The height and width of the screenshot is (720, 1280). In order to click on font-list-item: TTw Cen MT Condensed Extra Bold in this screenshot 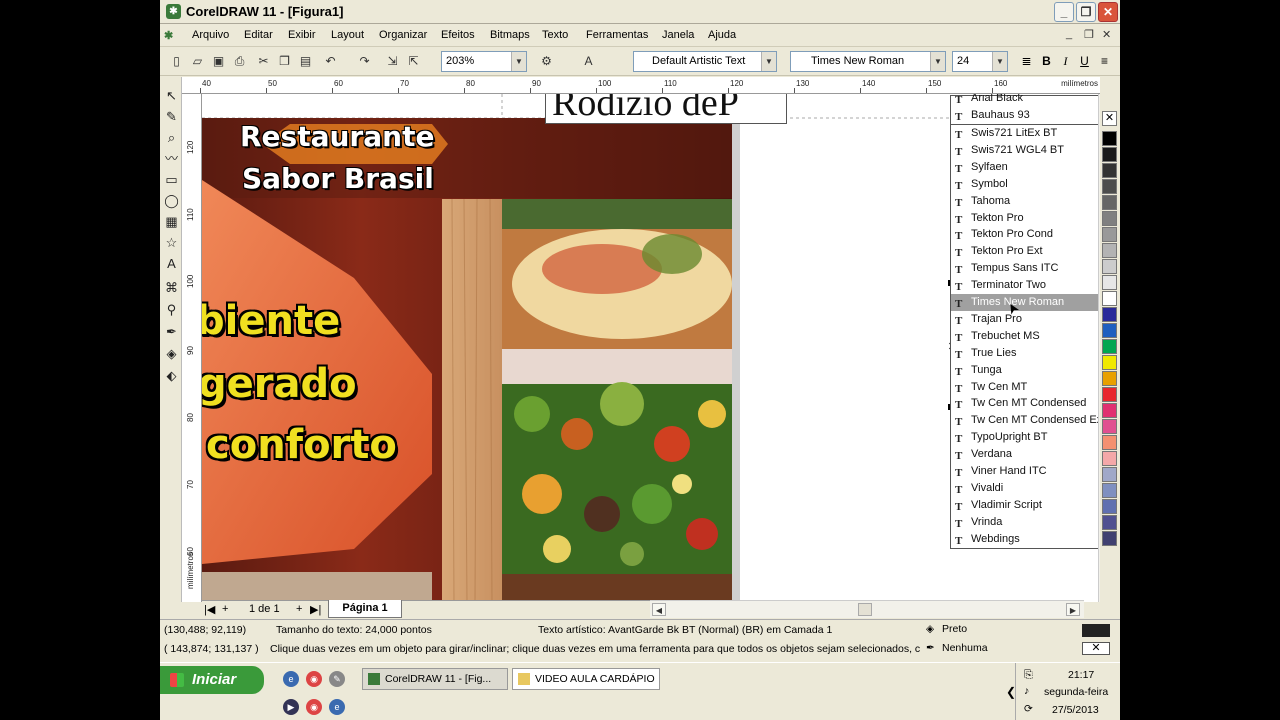, I will do `click(1024, 420)`.